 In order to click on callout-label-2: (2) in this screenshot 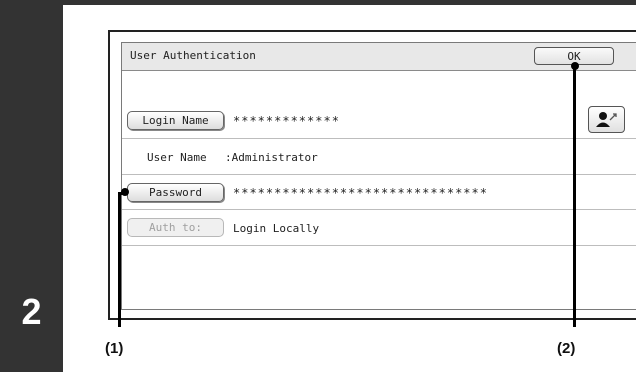, I will do `click(566, 348)`.